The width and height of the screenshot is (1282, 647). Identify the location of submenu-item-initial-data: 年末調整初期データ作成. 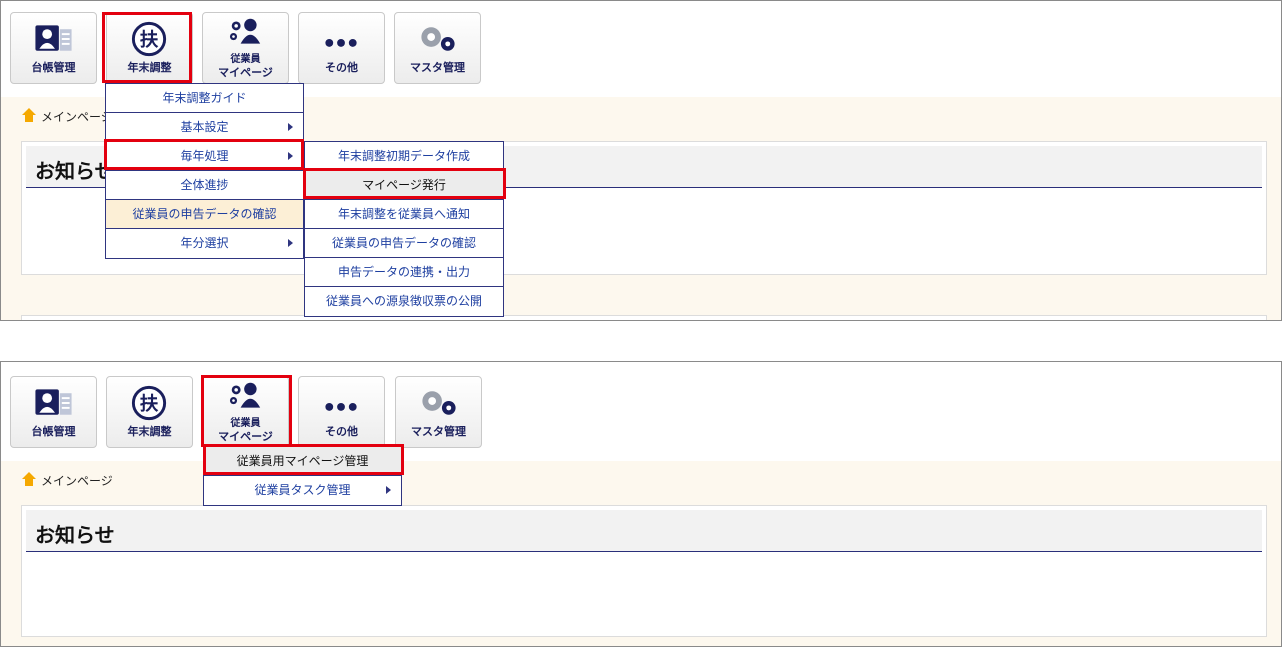
(404, 156).